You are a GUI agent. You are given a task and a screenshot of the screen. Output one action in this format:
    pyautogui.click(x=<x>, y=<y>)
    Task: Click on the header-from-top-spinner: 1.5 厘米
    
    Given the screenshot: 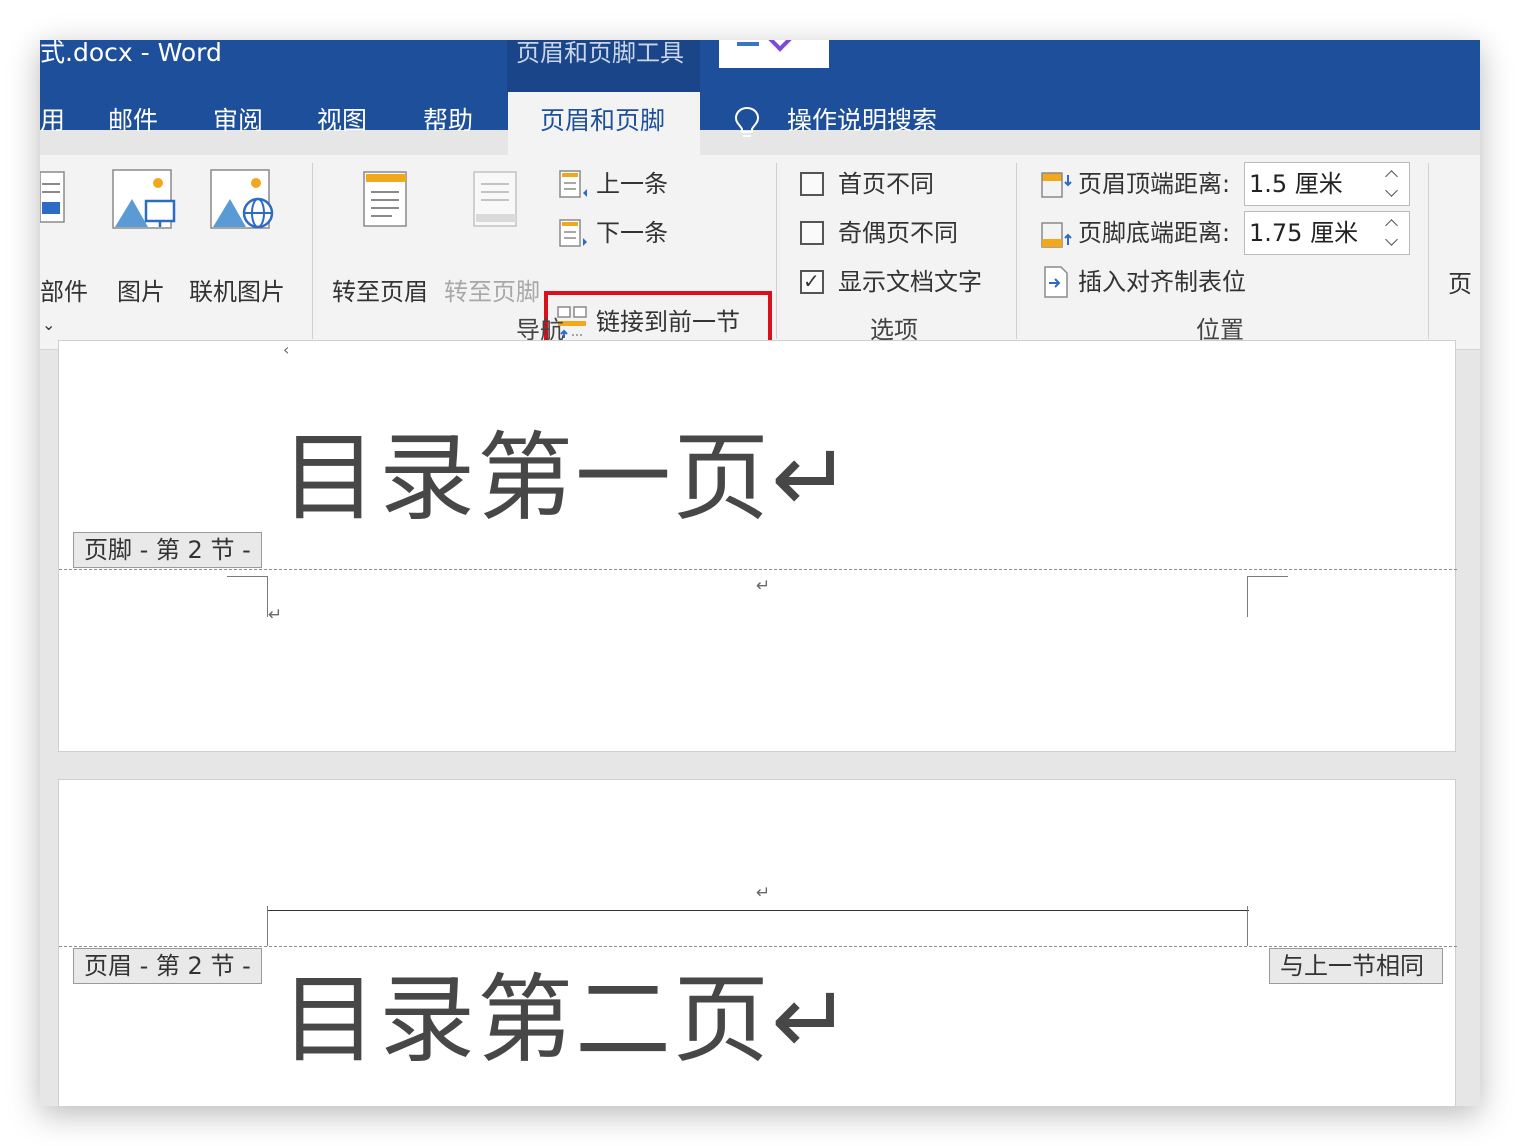 What is the action you would take?
    pyautogui.click(x=1327, y=184)
    